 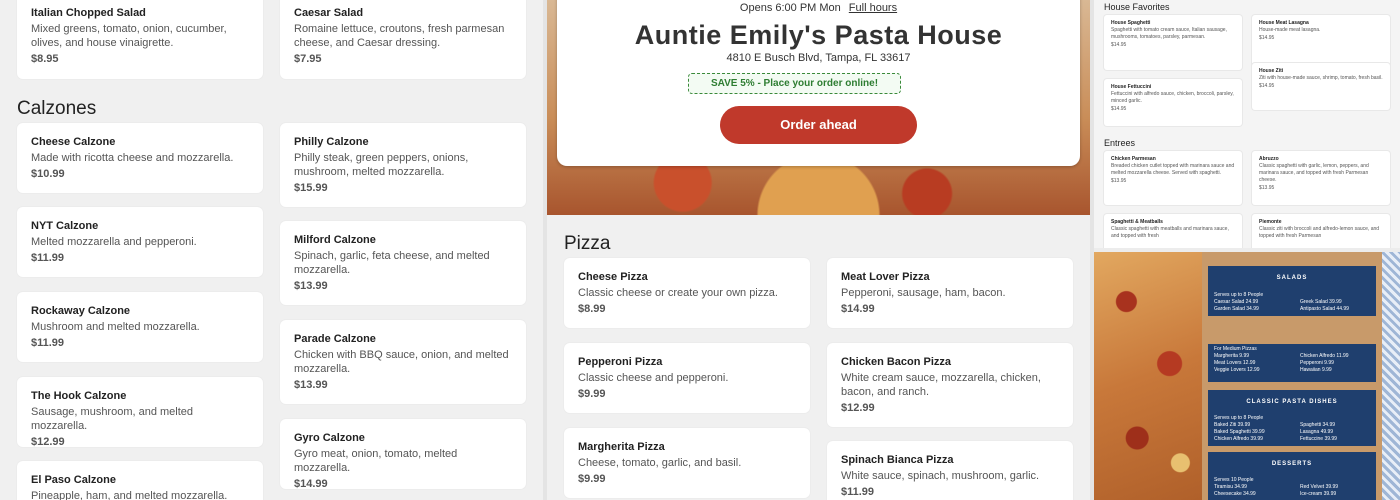 I want to click on item-name: Cheese Calzone, so click(x=73, y=142).